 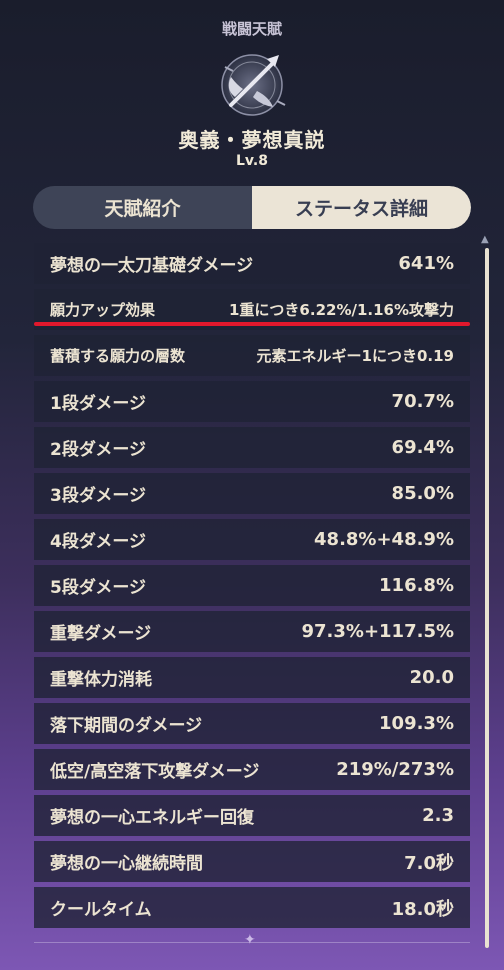 I want to click on stat-row: 低空/高空落下攻撃ダメージ 219%/273%, so click(x=252, y=769).